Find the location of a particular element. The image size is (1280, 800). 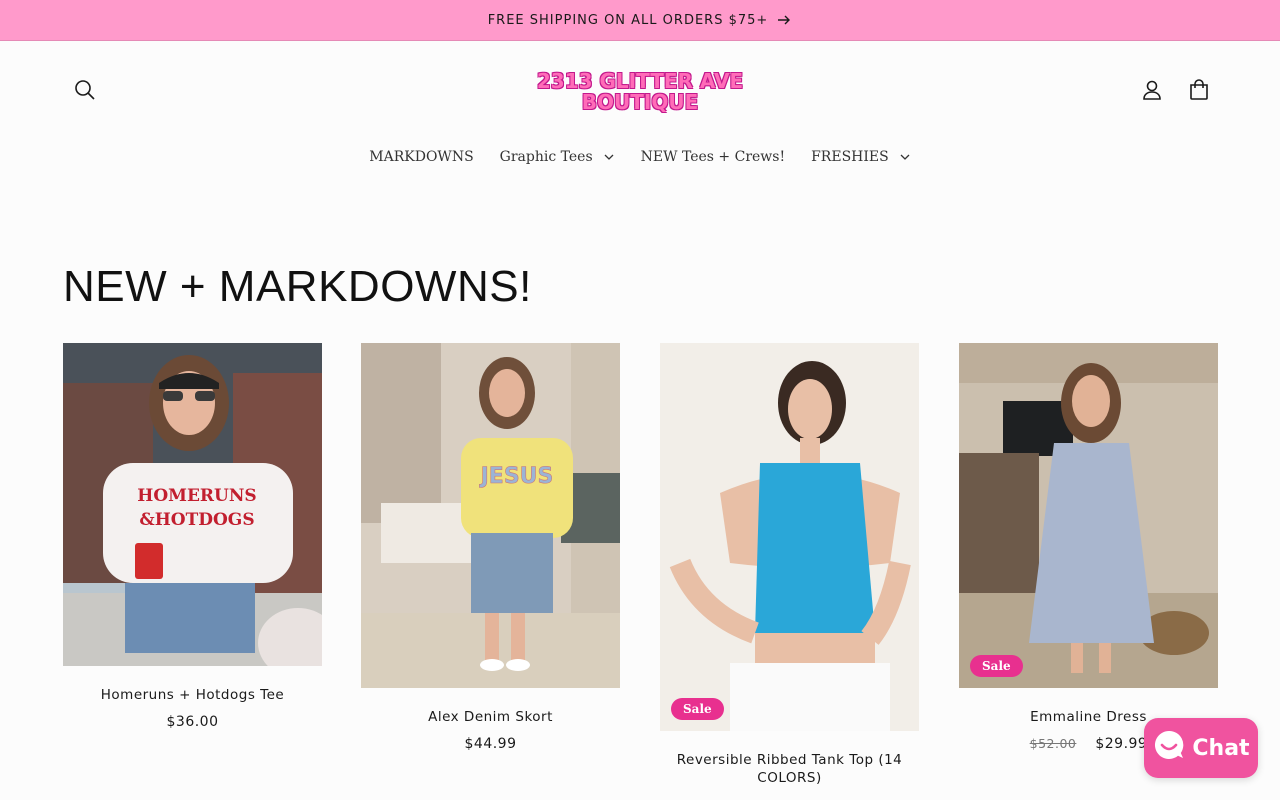

product-title: Reversible Ribbed Tank Top (14 COLORS) is located at coordinates (789, 769).